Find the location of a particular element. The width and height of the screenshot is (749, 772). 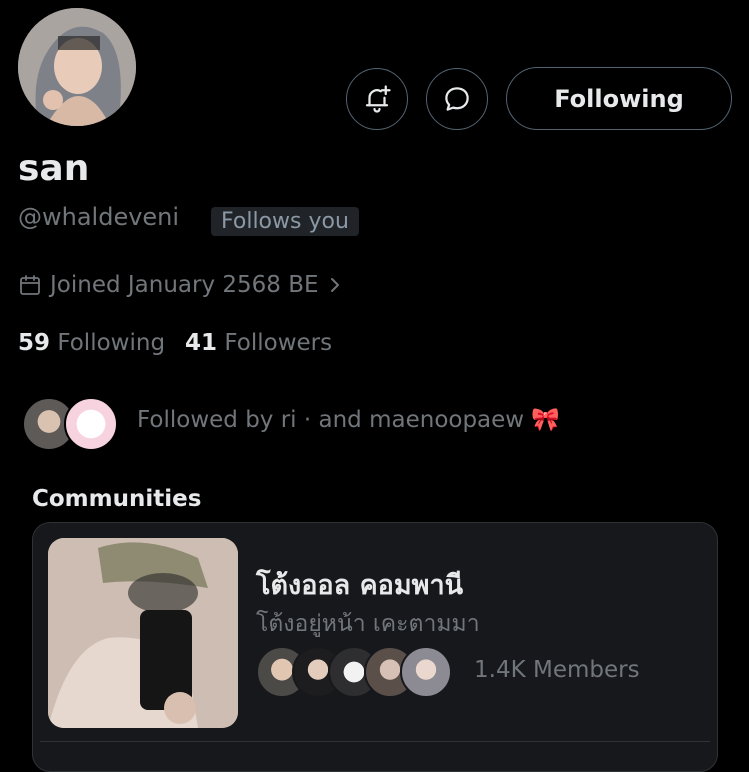

profile-handle: @whaldeveni is located at coordinates (99, 217).